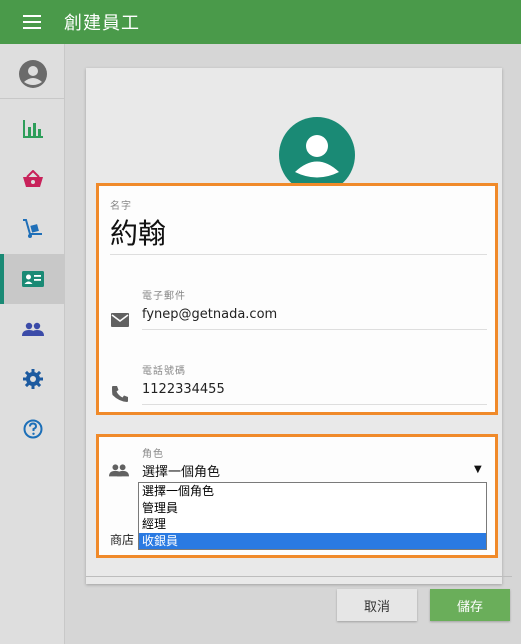 This screenshot has height=644, width=521. What do you see at coordinates (183, 389) in the screenshot?
I see `phone-field: 1122334455` at bounding box center [183, 389].